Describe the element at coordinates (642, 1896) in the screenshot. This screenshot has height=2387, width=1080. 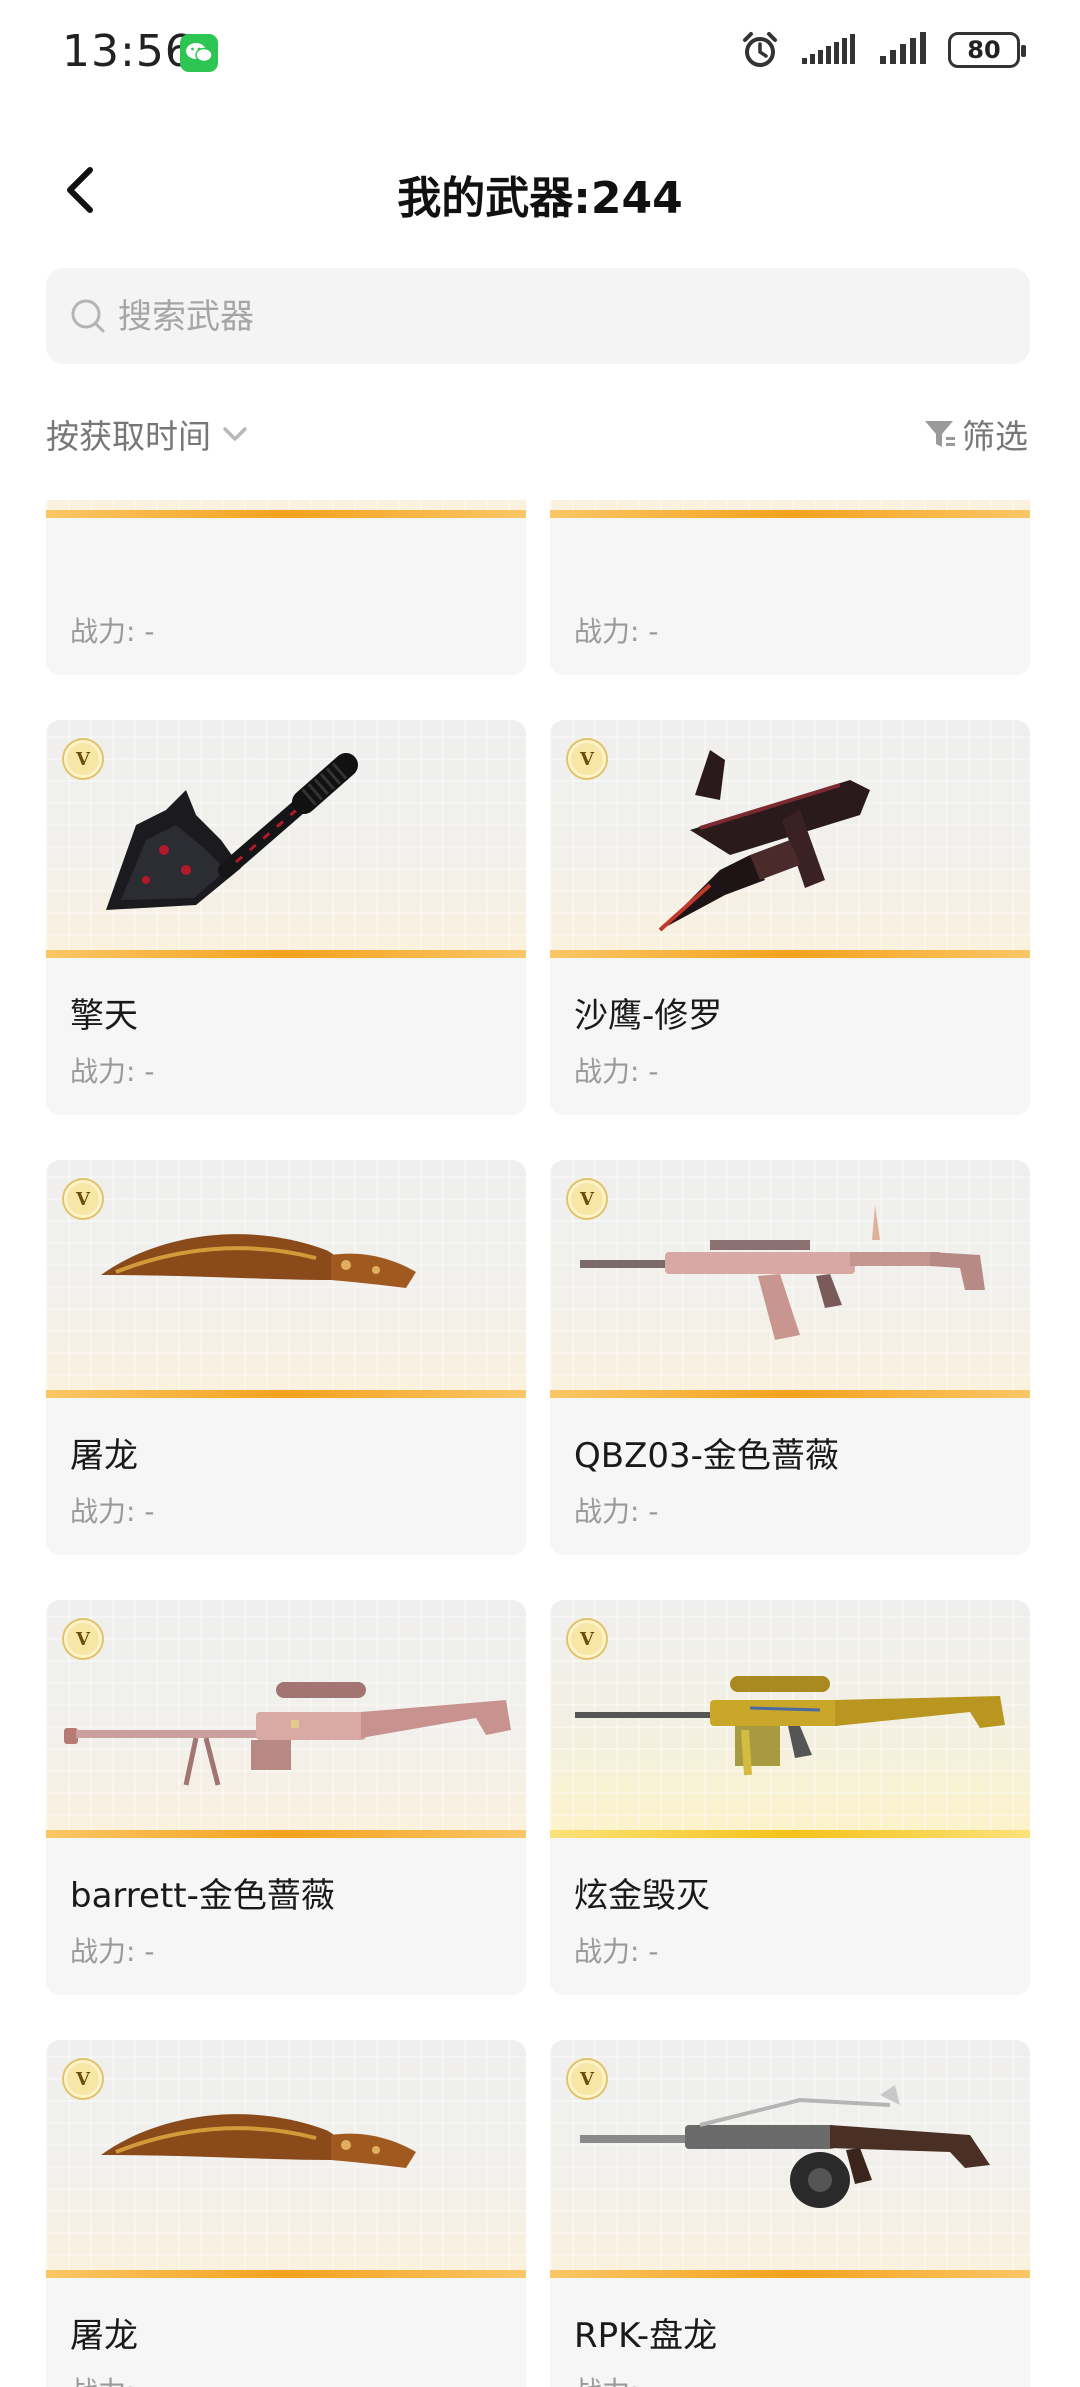
I see `weapon-name: 炫金毁灭` at that location.